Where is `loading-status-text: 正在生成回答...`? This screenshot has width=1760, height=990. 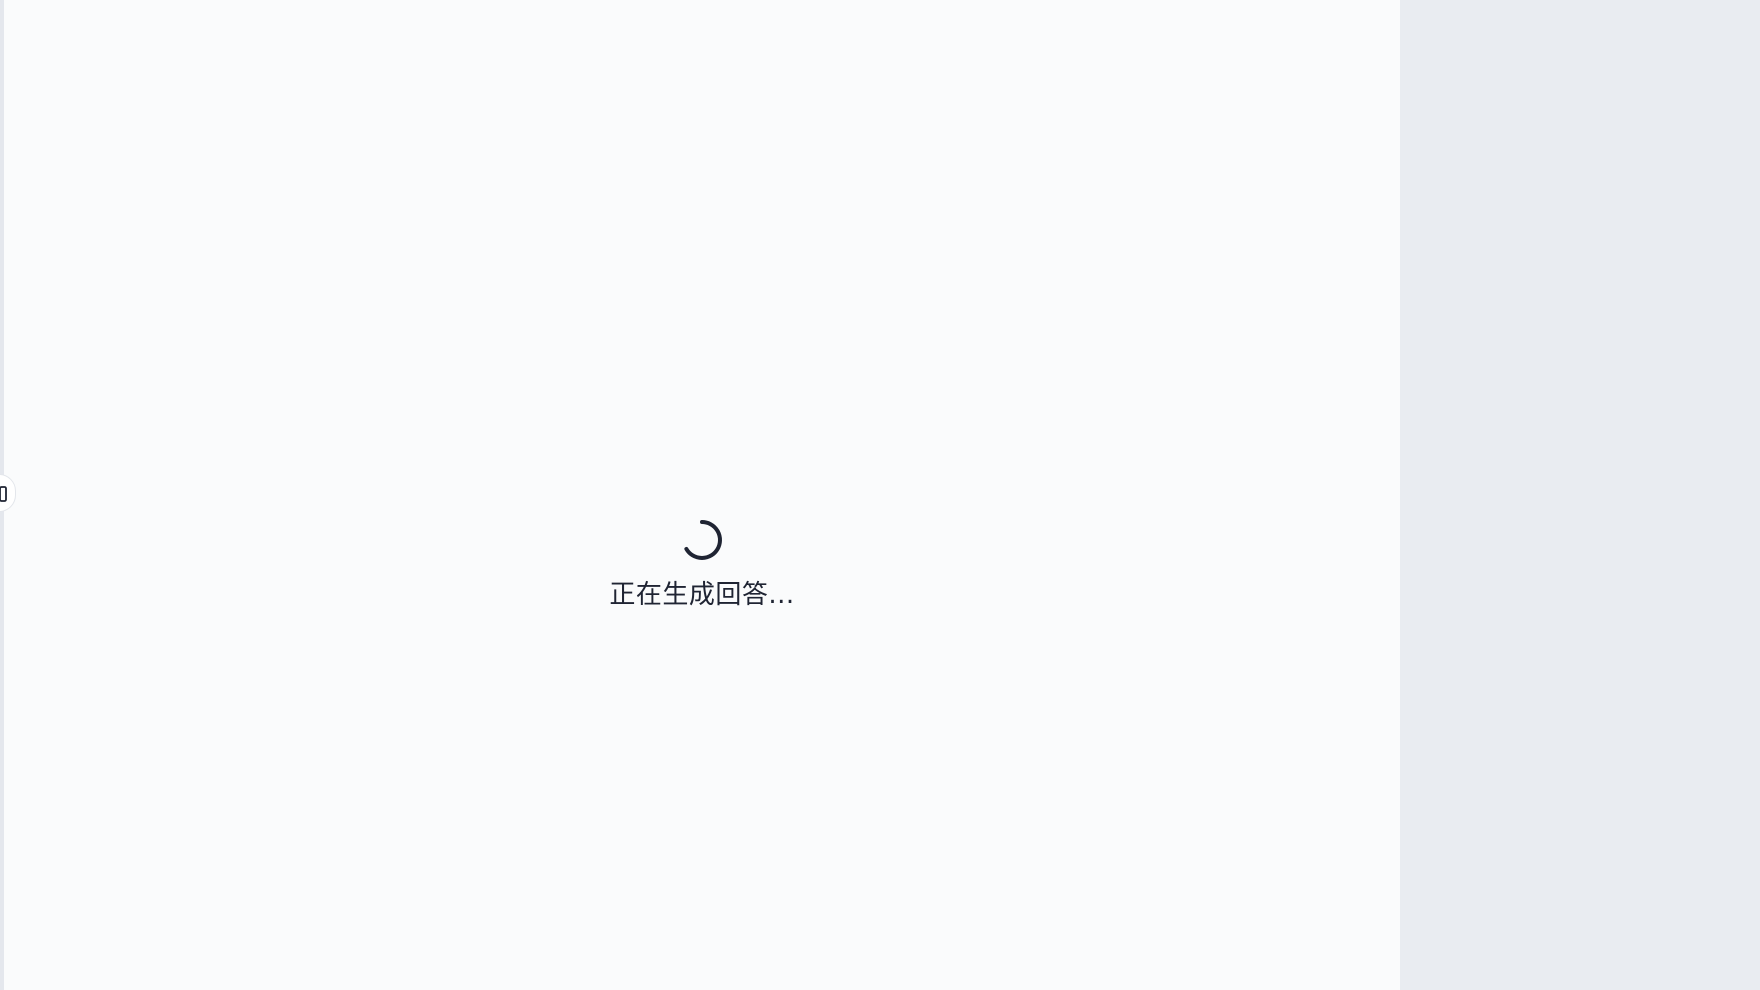 loading-status-text: 正在生成回答... is located at coordinates (702, 595).